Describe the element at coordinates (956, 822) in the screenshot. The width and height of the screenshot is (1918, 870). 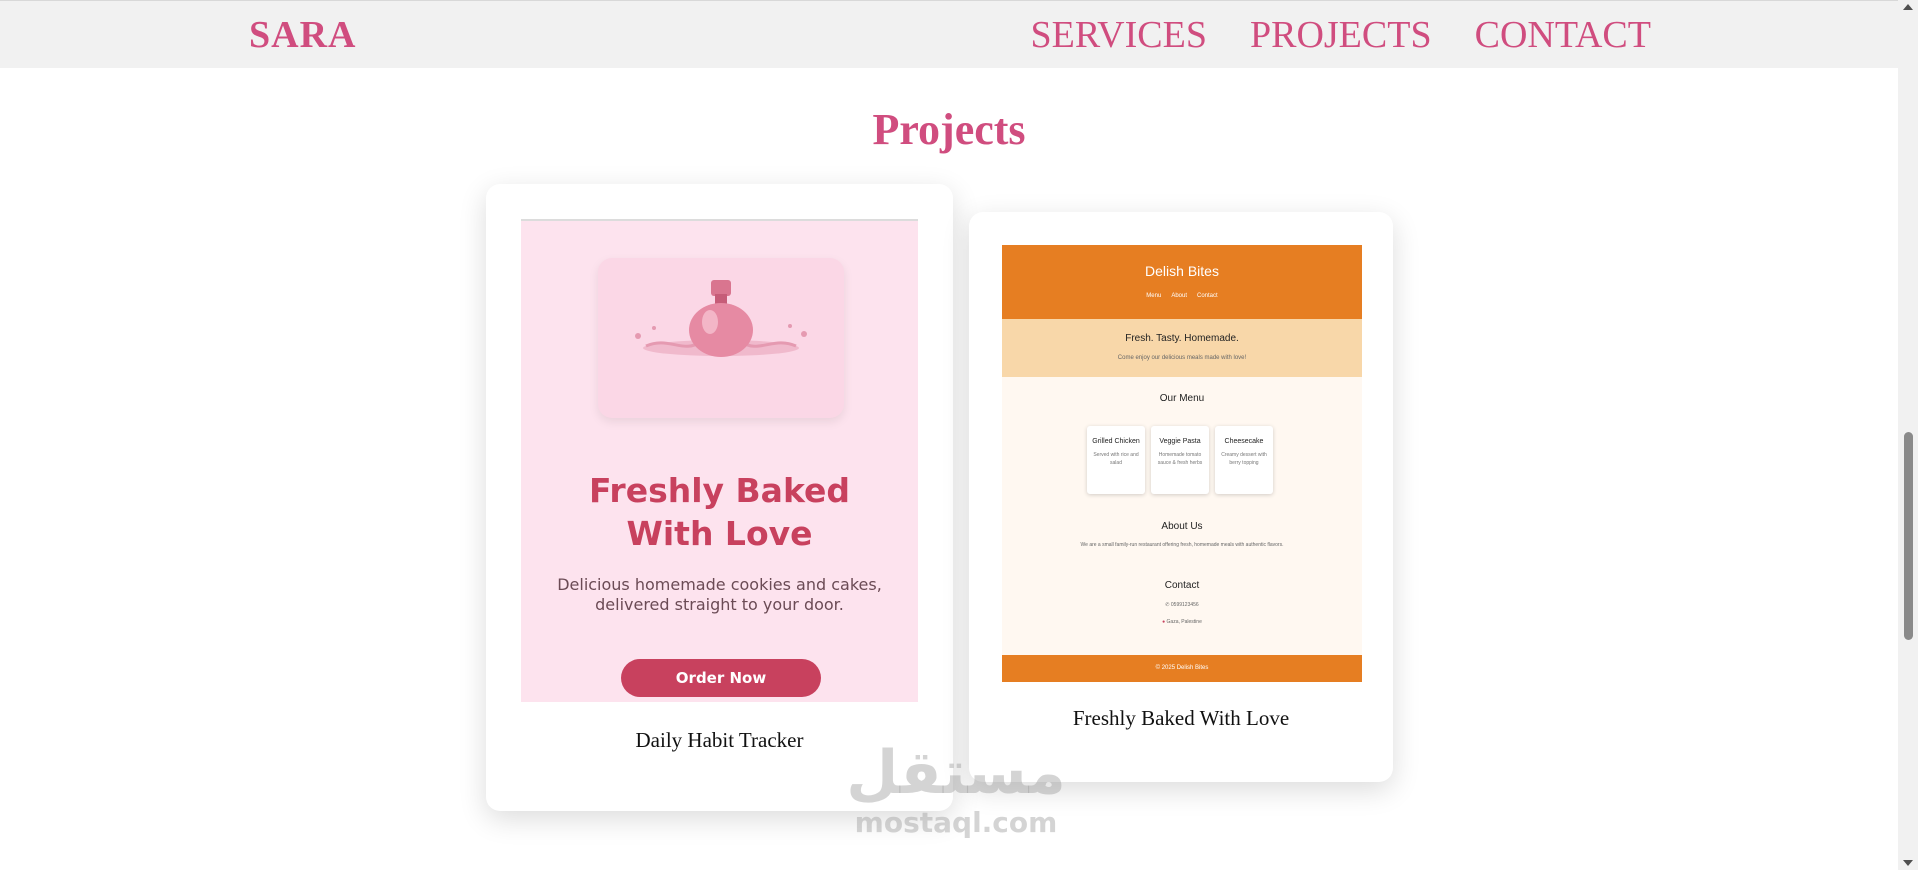
I see `watermark-latin: mostaql.com` at that location.